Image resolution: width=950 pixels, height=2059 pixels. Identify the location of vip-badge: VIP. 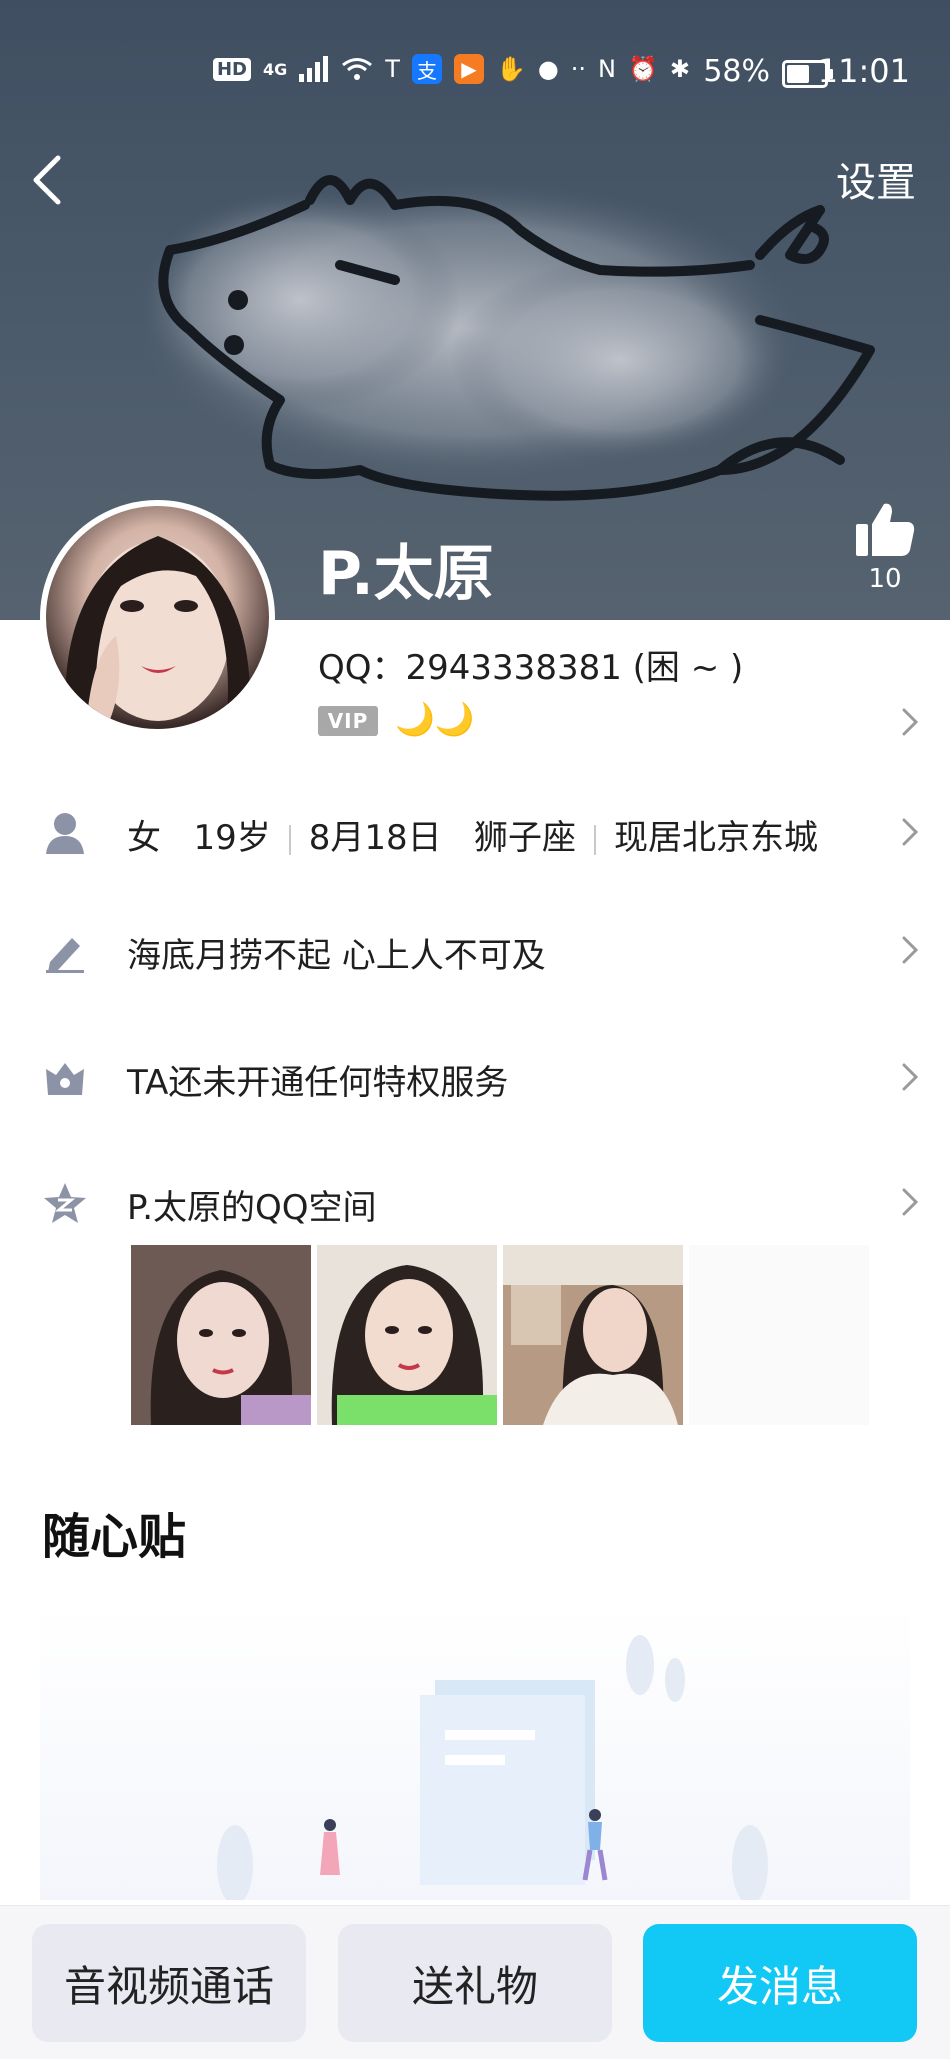
(348, 721).